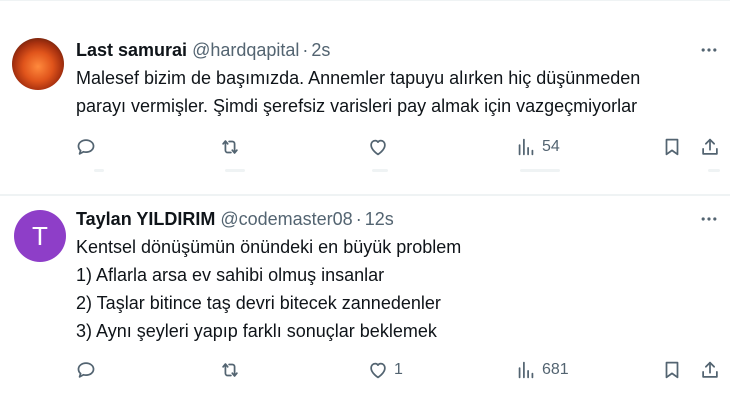 The height and width of the screenshot is (420, 730). What do you see at coordinates (40, 236) in the screenshot?
I see `avatar: T` at bounding box center [40, 236].